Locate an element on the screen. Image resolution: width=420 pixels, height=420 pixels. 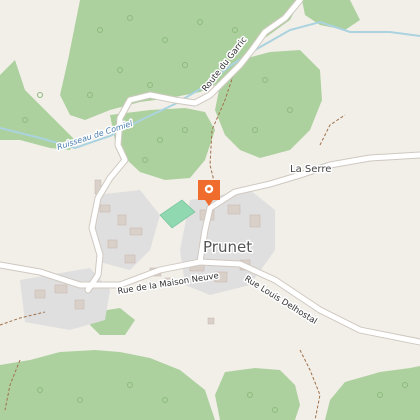
village-label: Prunet is located at coordinates (227, 247).